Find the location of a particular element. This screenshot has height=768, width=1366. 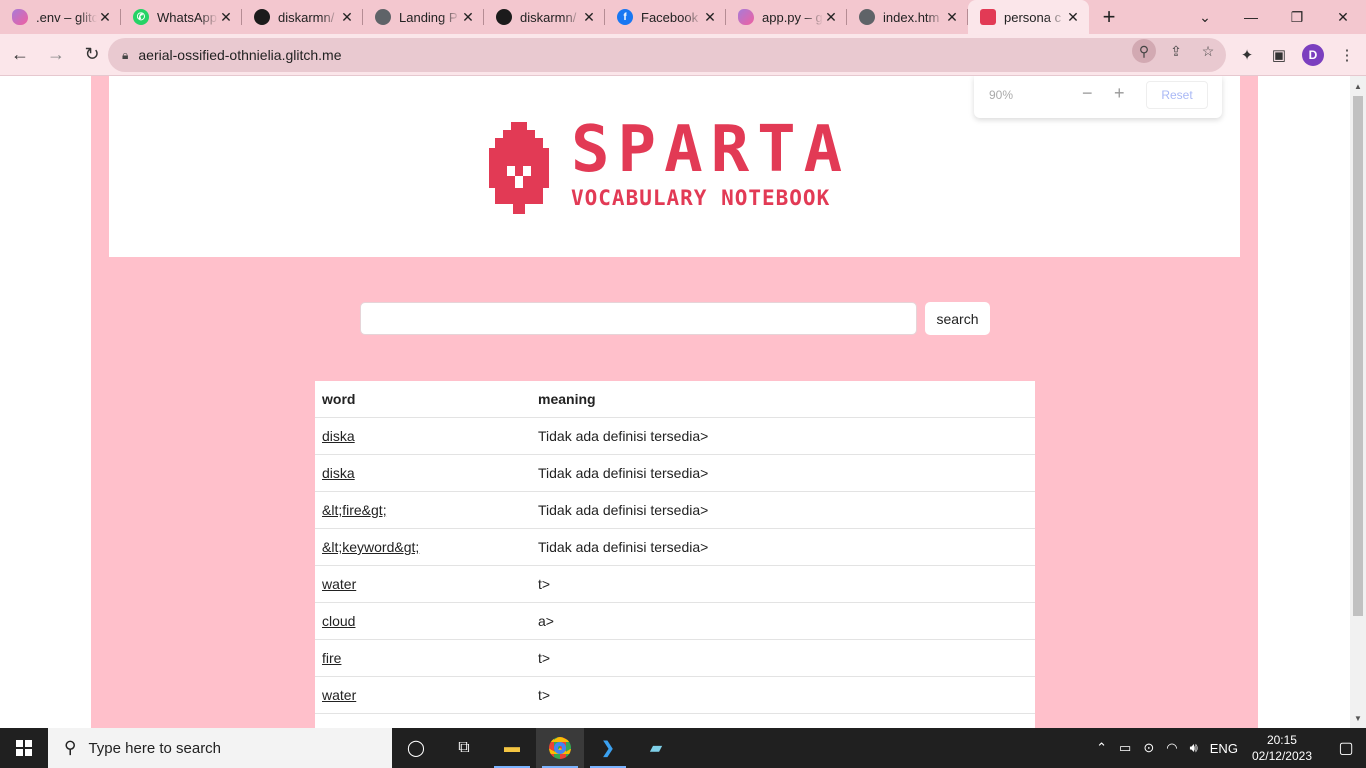

whatsapp-icon: ✆ is located at coordinates (141, 17).